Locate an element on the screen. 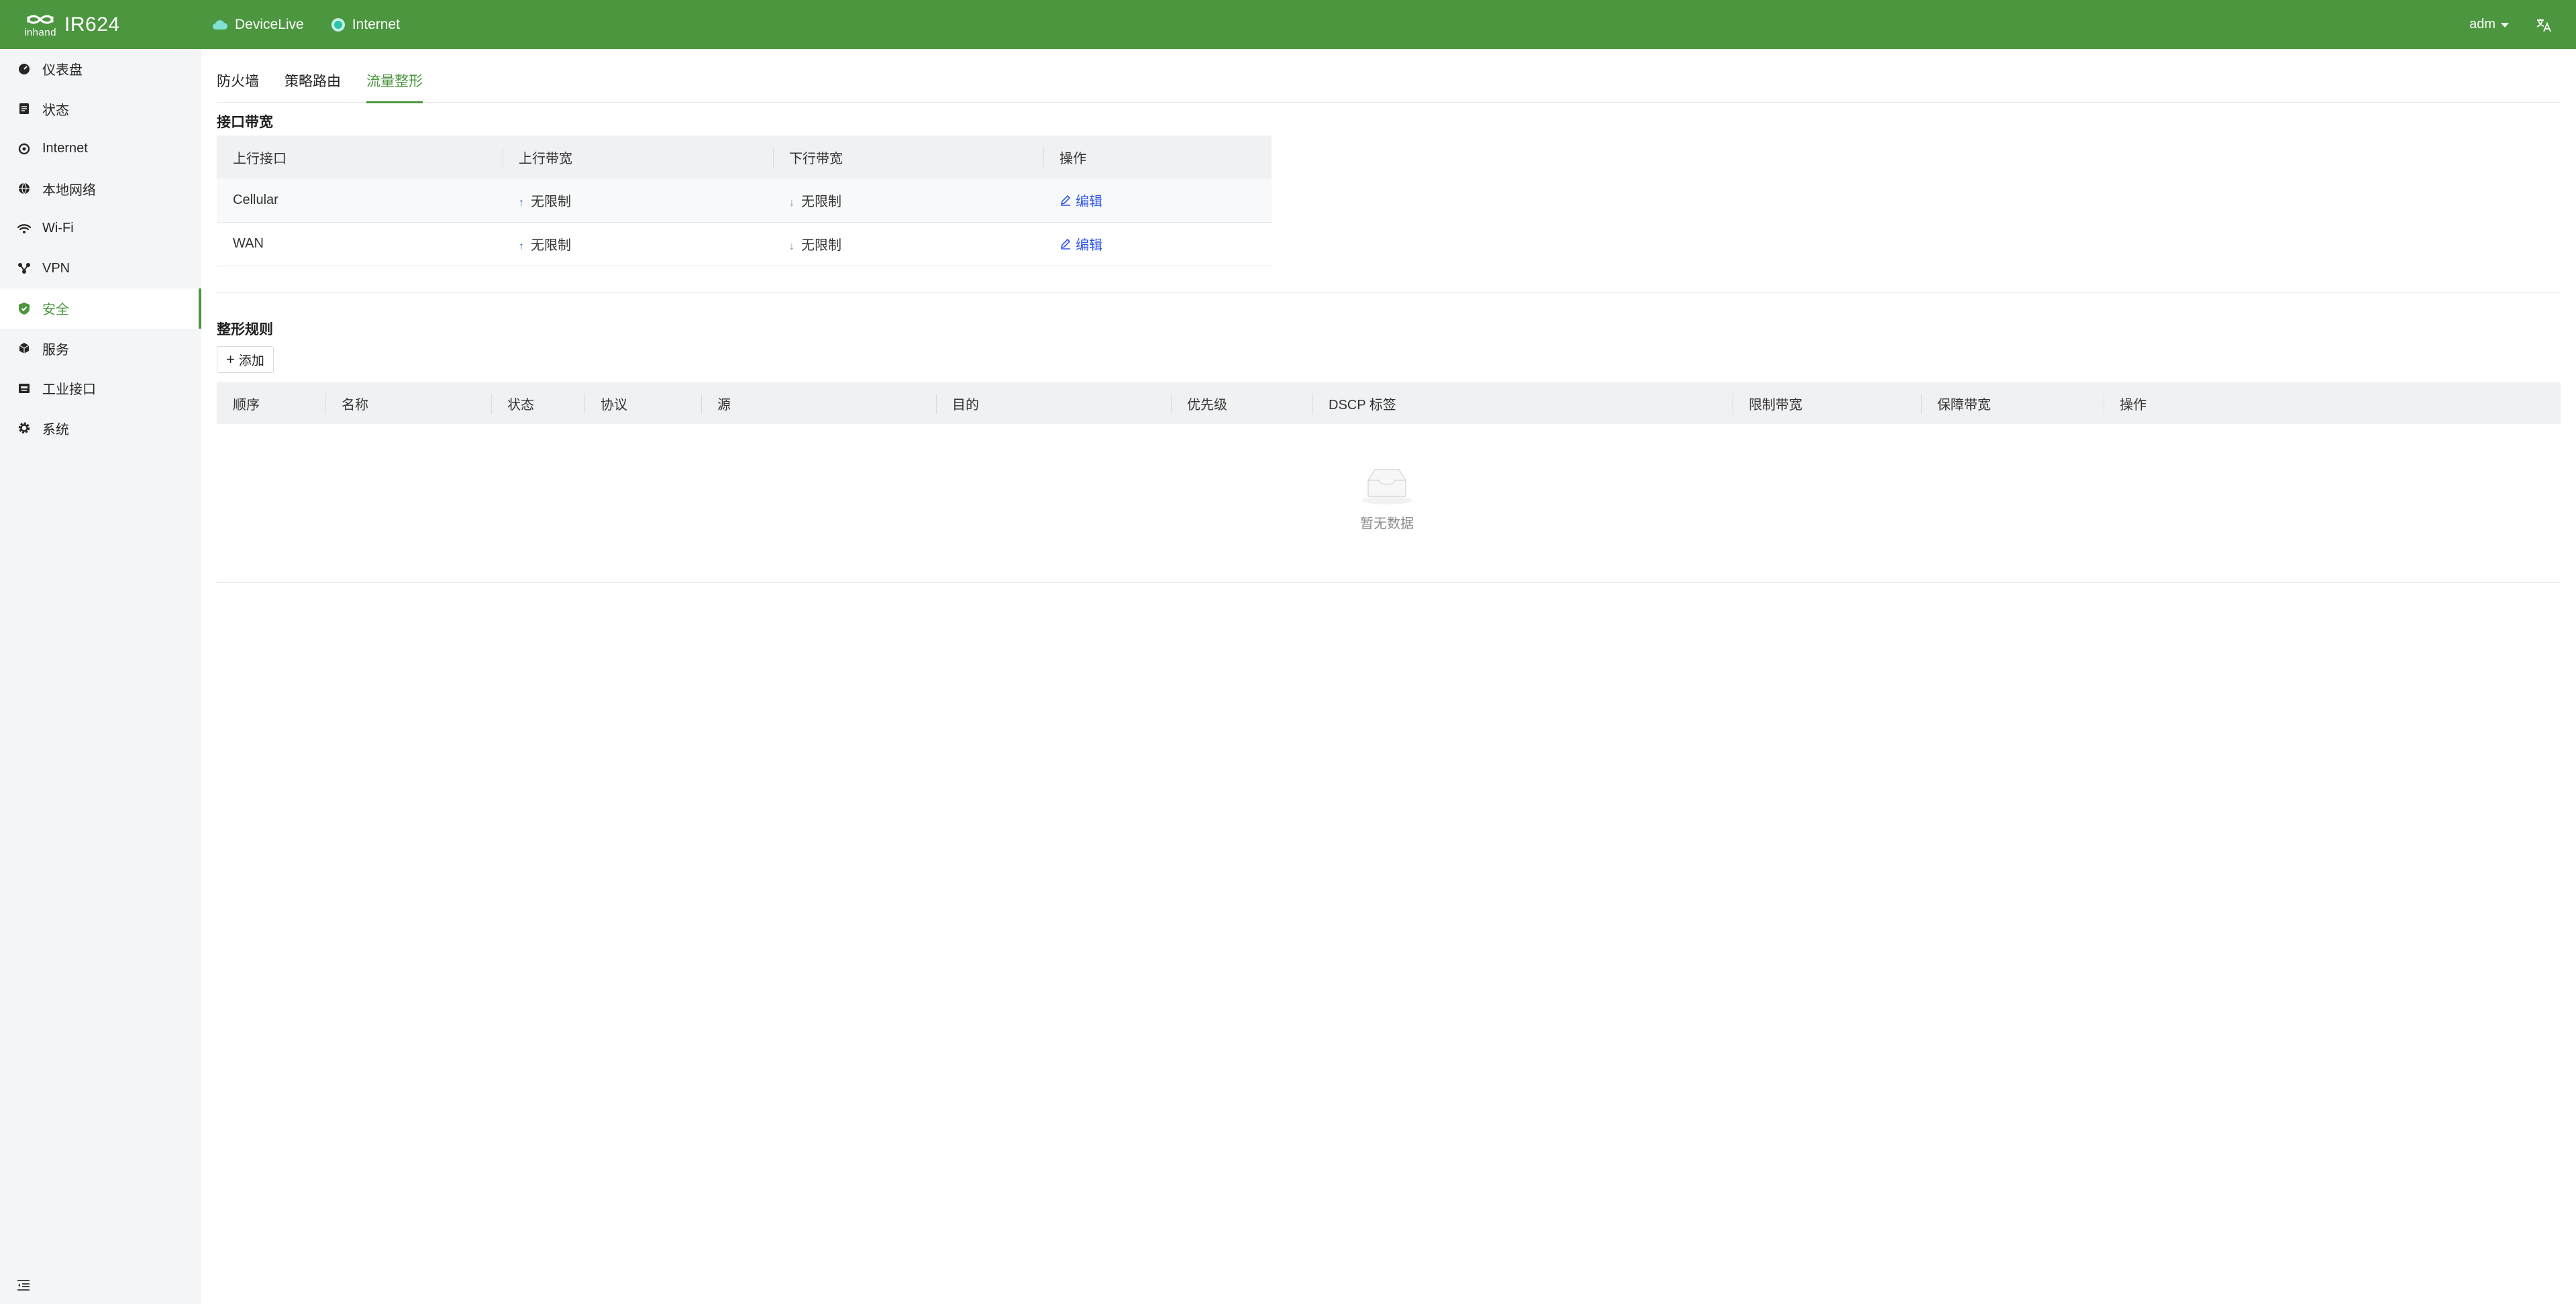 Image resolution: width=2576 pixels, height=1304 pixels. table-row: WAN ↑ 无限制 ↓ 无限制 编辑 is located at coordinates (744, 244).